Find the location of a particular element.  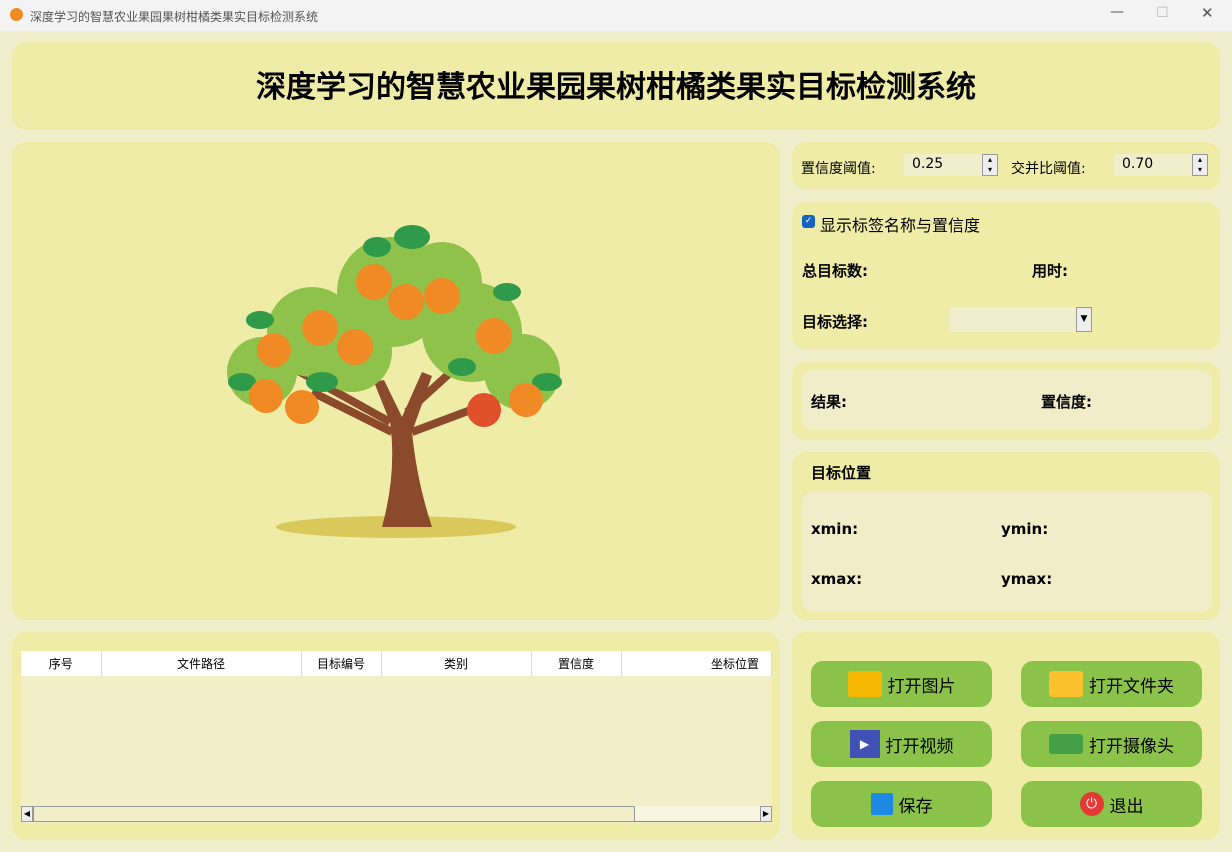

position-panel: 目标位置 xmin: ymin: xmax: ymax: is located at coordinates (1006, 536).